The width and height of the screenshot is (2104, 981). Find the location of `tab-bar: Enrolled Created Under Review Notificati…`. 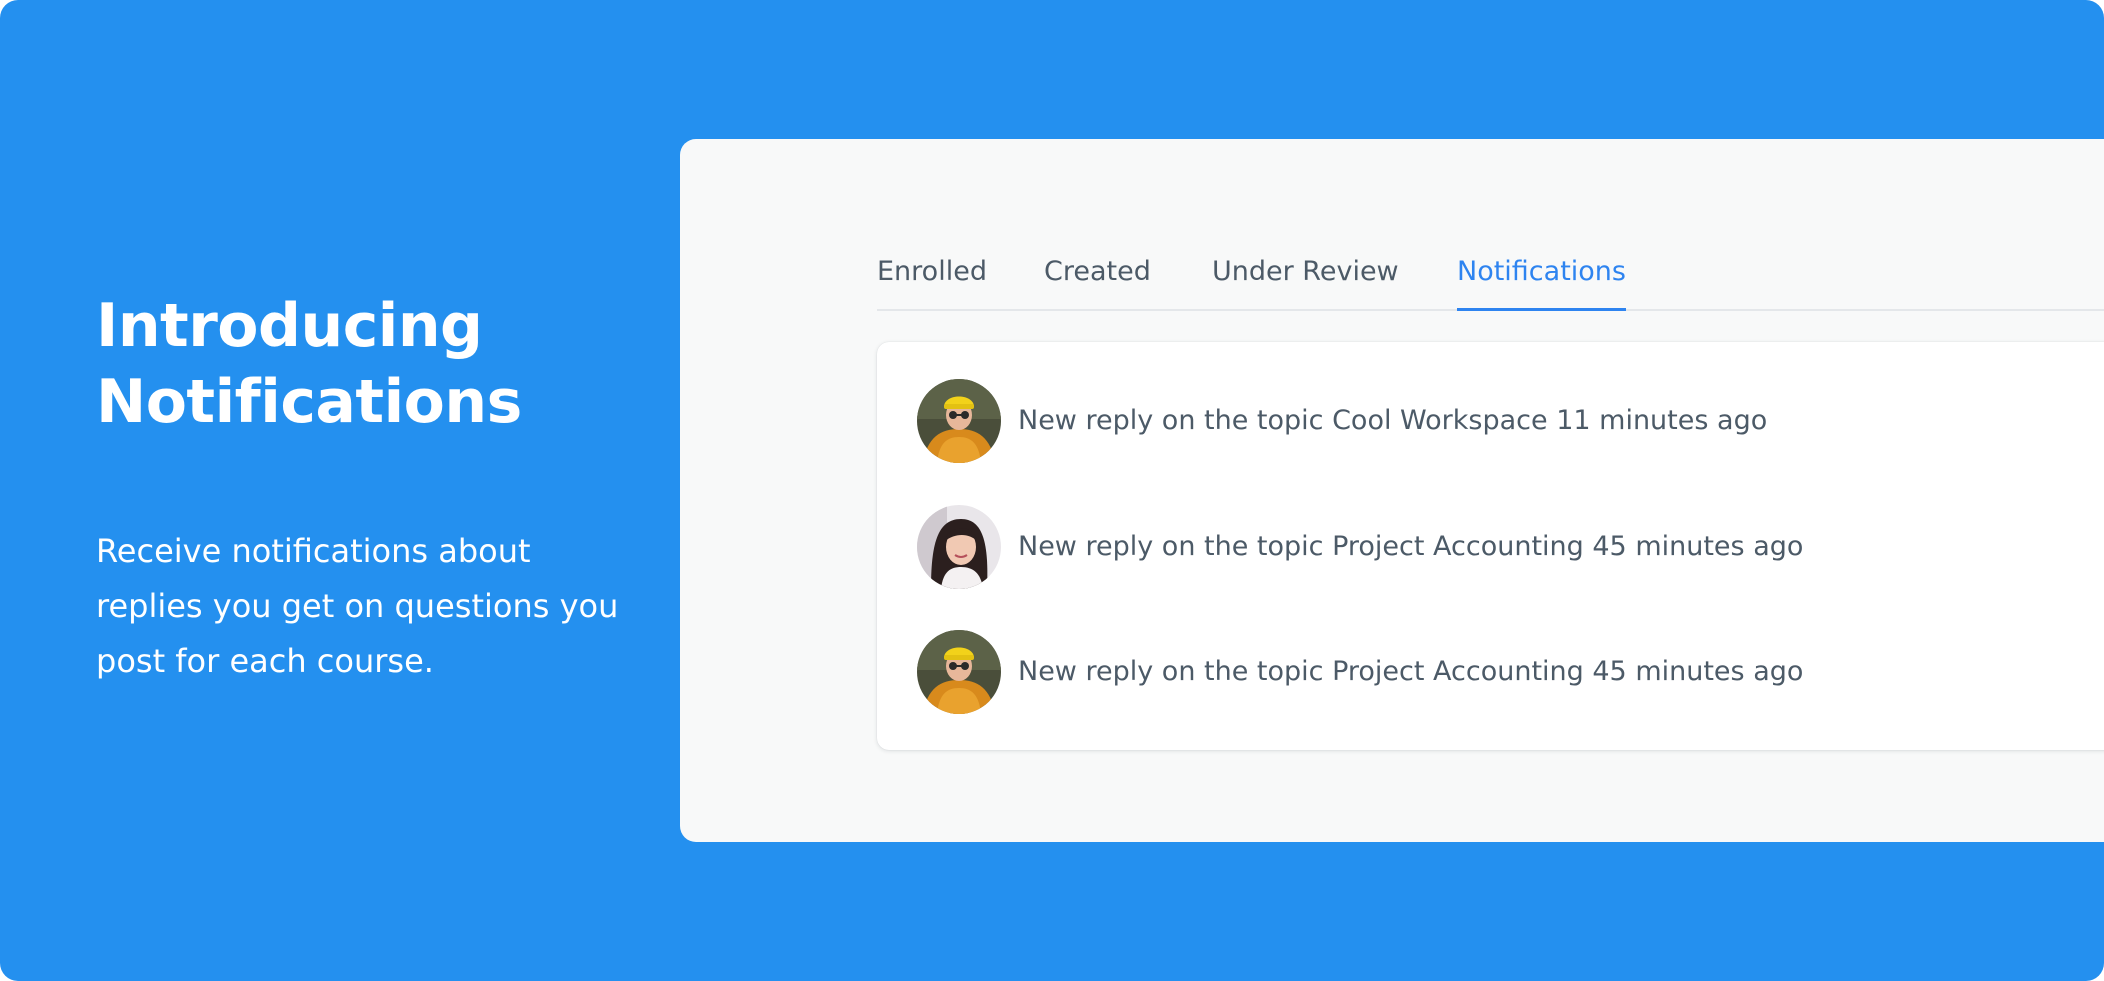

tab-bar: Enrolled Created Under Review Notificati… is located at coordinates (1490, 279).